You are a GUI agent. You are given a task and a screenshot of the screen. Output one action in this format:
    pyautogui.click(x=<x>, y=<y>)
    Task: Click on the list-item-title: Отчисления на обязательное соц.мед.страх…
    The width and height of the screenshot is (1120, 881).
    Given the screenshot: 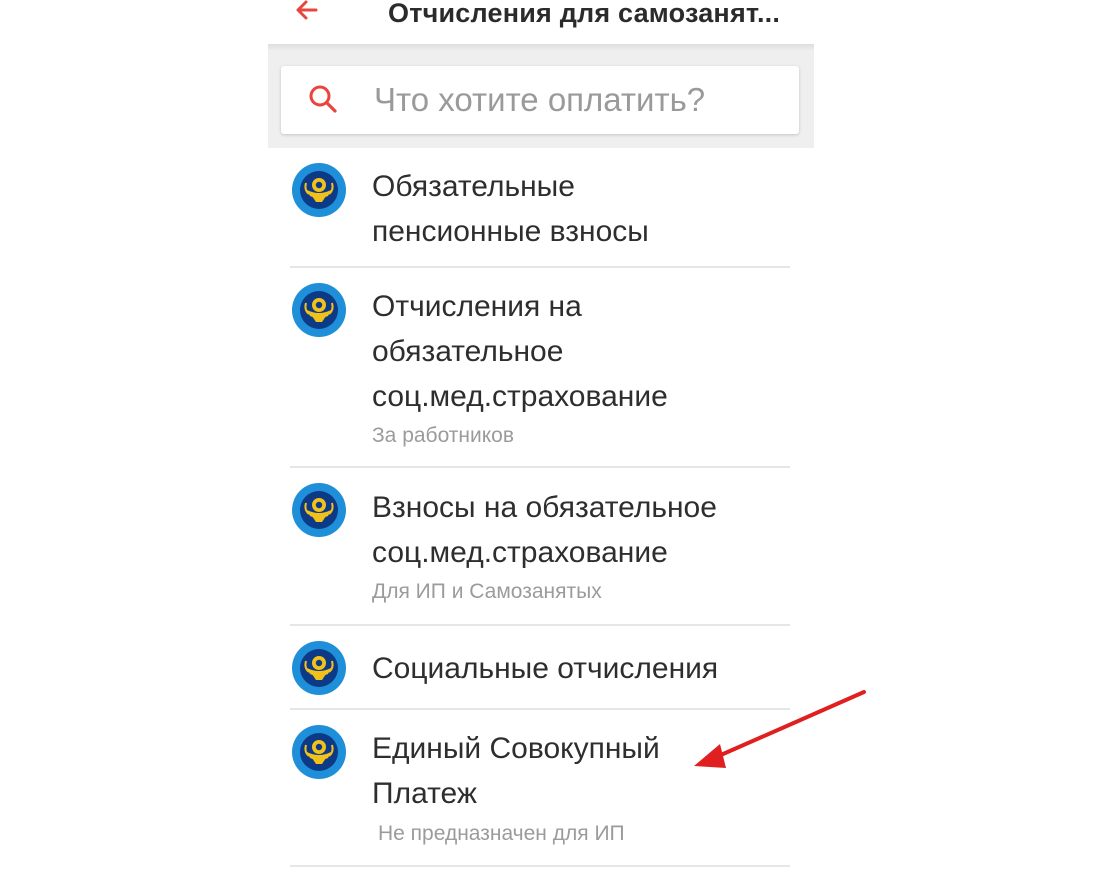 What is the action you would take?
    pyautogui.click(x=520, y=351)
    